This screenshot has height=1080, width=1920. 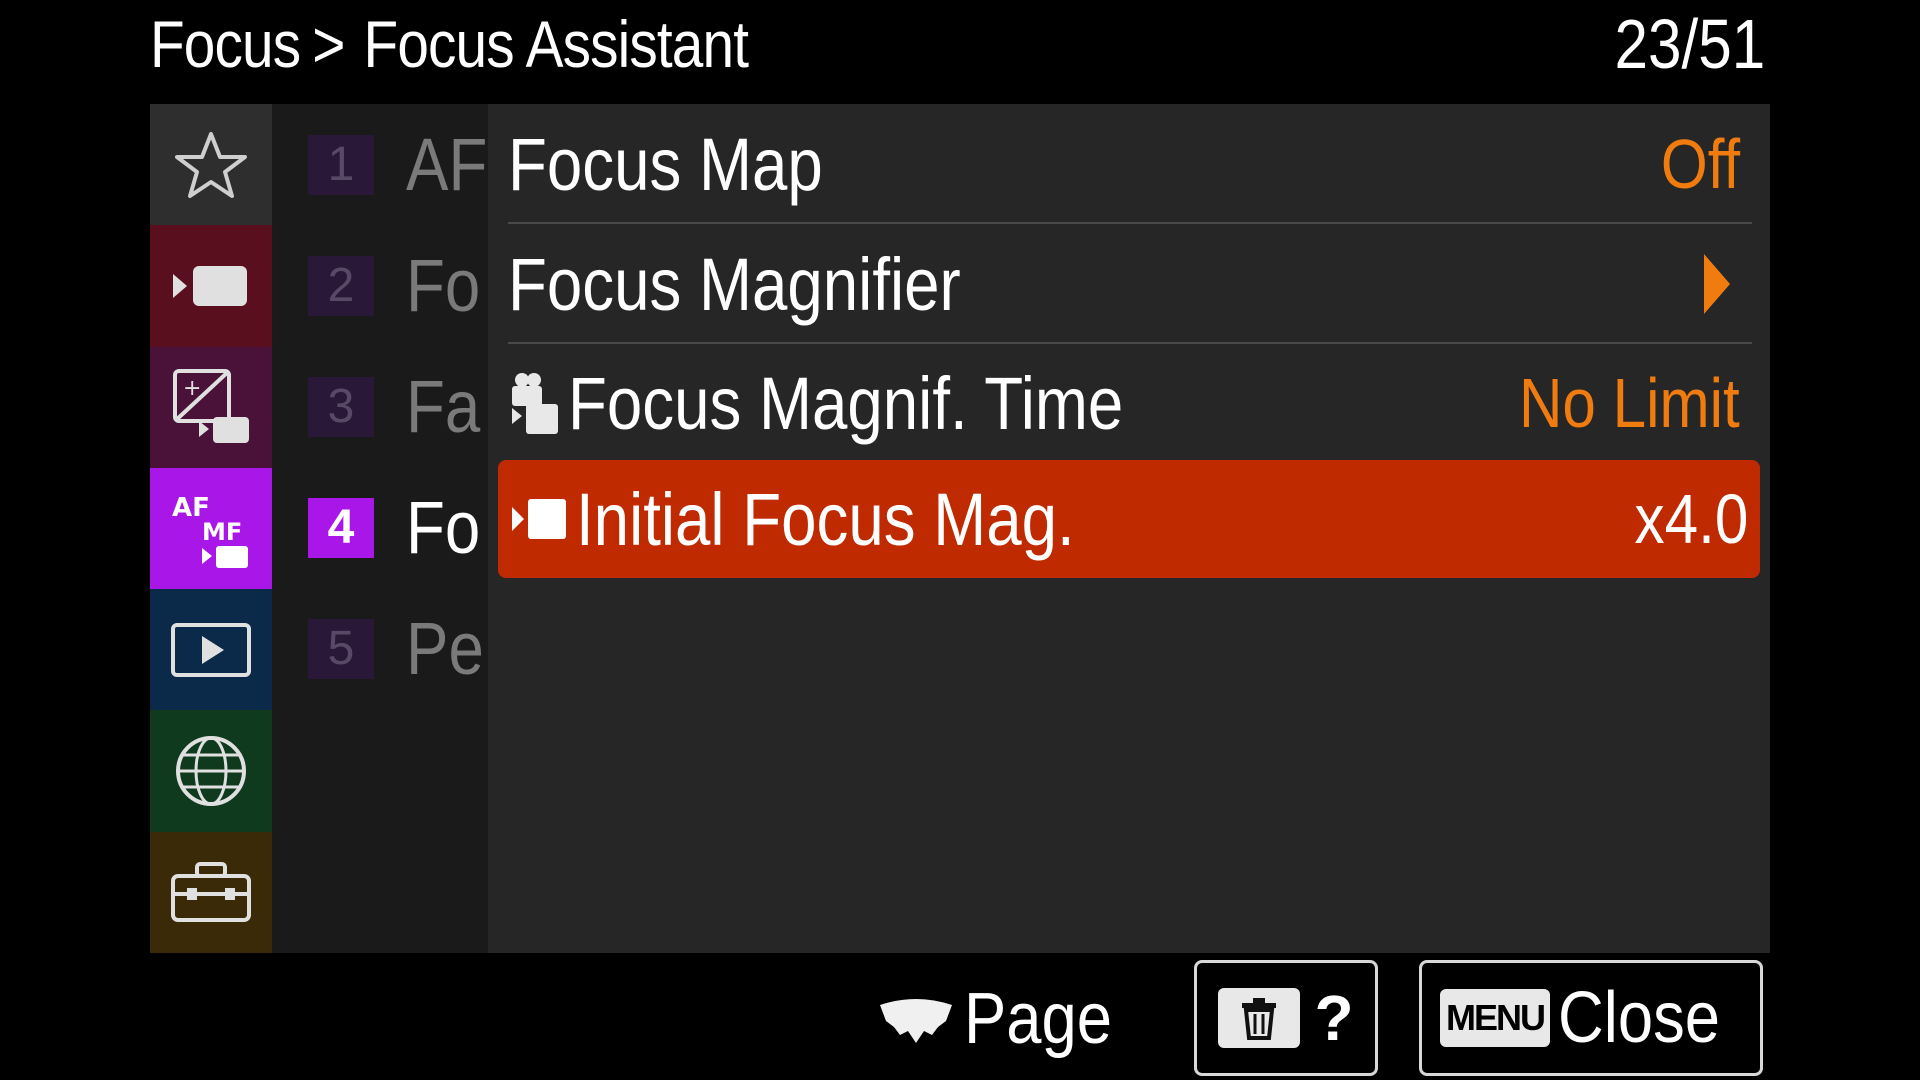 I want to click on exposure-color-icon: +, so click(x=211, y=406).